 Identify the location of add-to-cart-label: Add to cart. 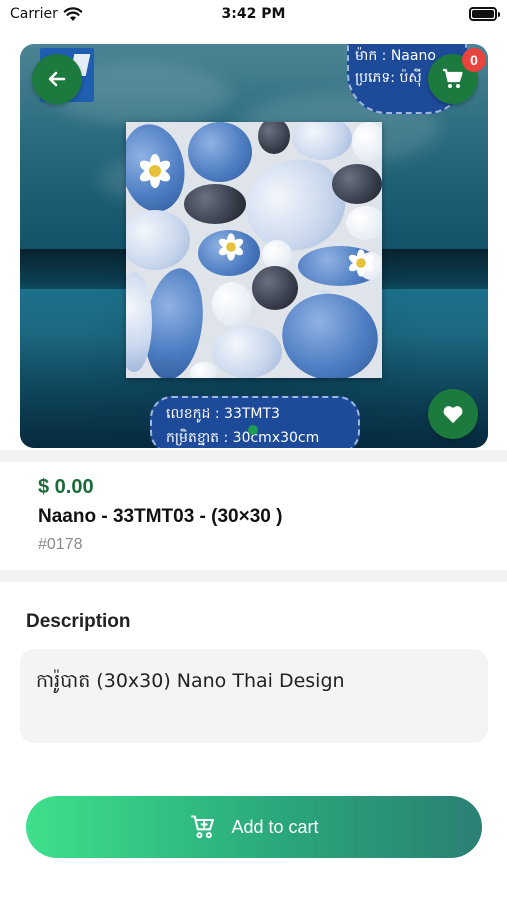
(275, 826).